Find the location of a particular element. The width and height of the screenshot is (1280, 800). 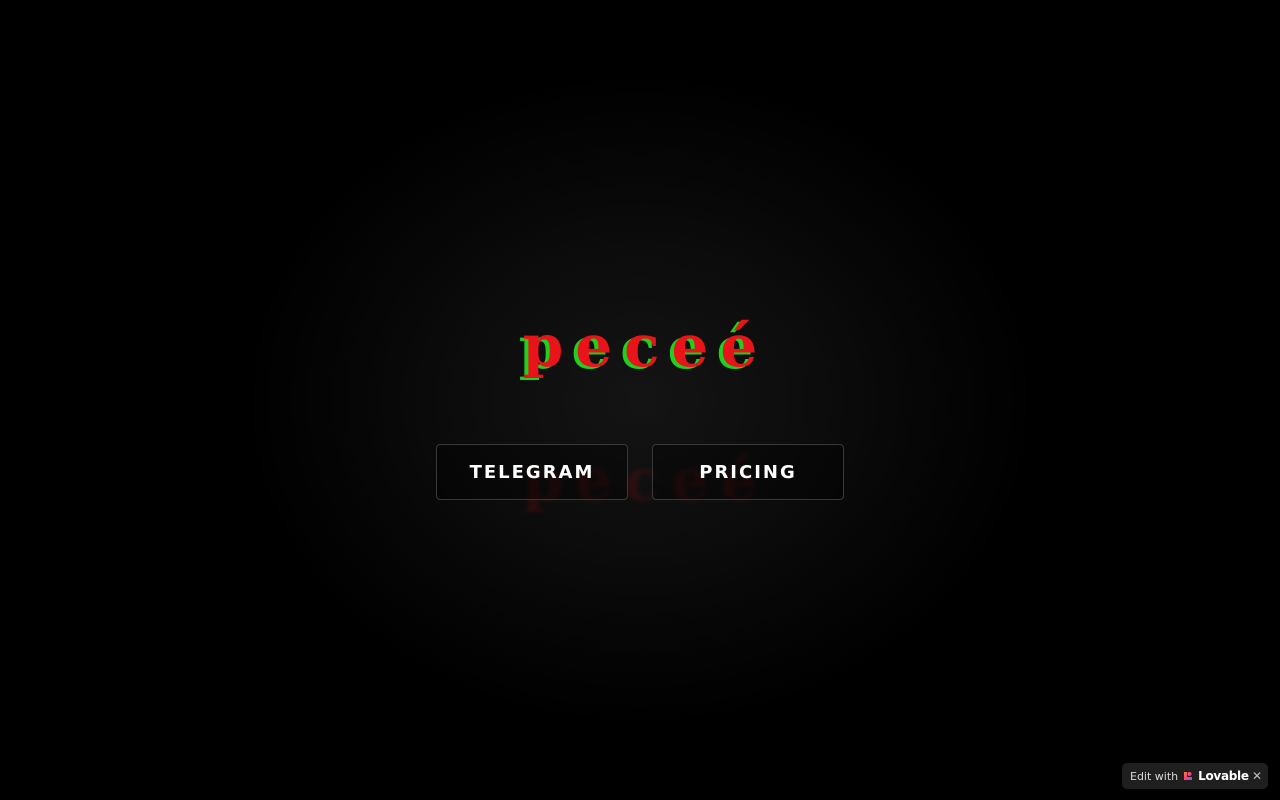

close-icon: ✕ is located at coordinates (1257, 776).